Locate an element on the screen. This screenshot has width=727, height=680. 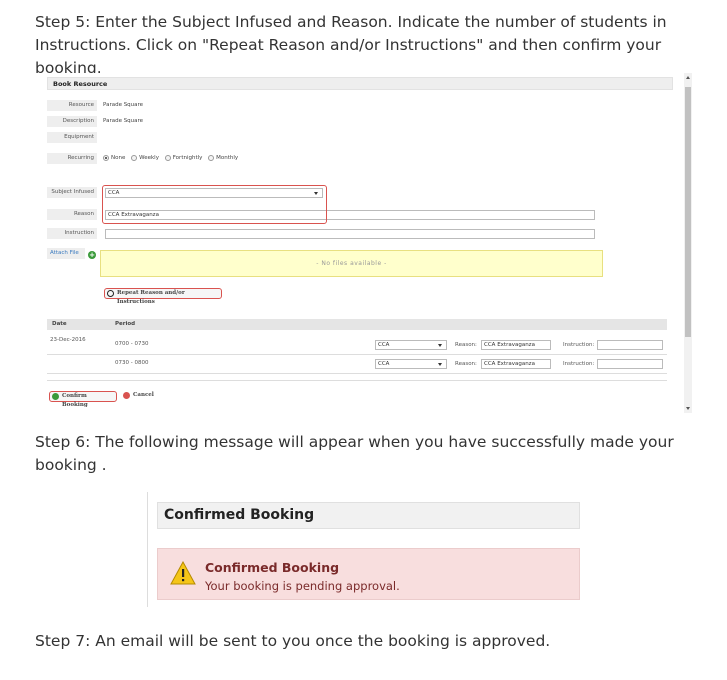
repeat-reason-button: Repeat Reason and/or Instructions is located at coordinates (163, 296).